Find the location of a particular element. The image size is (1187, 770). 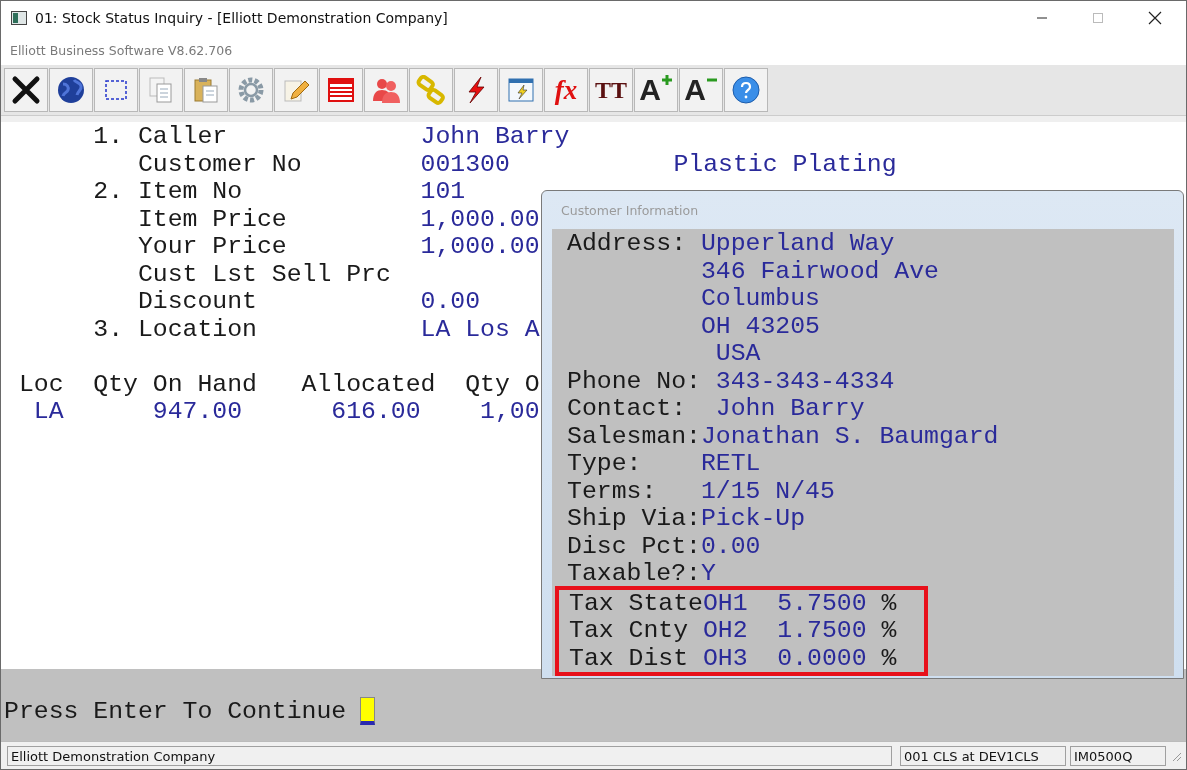

field-value: 001300 is located at coordinates (465, 164).